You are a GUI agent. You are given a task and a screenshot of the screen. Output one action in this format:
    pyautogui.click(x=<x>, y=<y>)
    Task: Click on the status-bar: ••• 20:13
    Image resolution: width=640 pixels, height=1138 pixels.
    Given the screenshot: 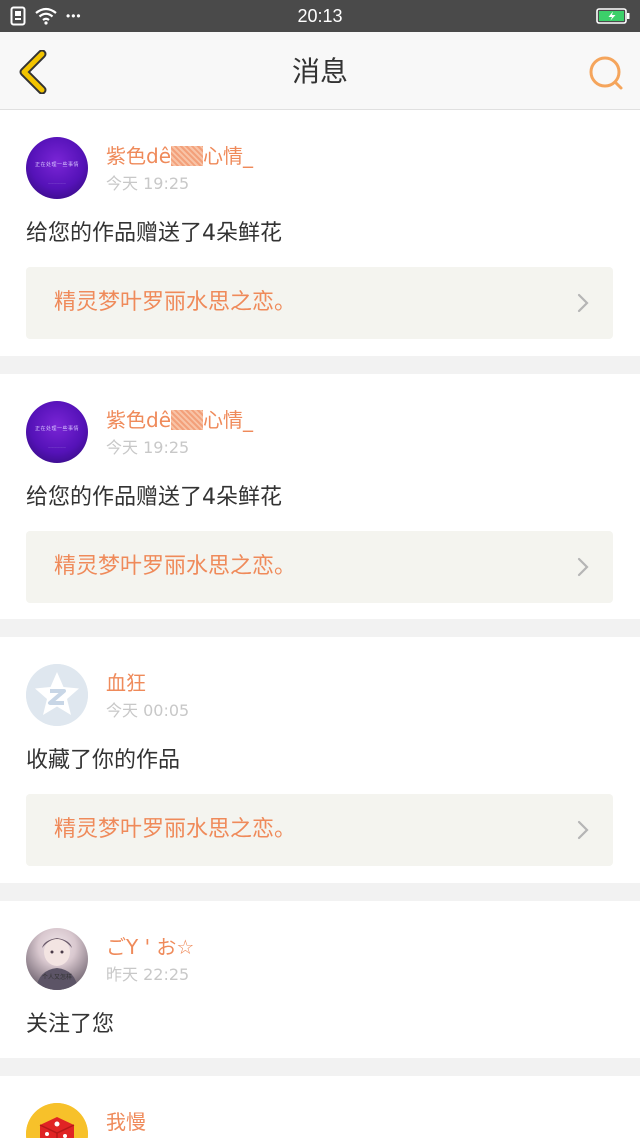 What is the action you would take?
    pyautogui.click(x=320, y=16)
    